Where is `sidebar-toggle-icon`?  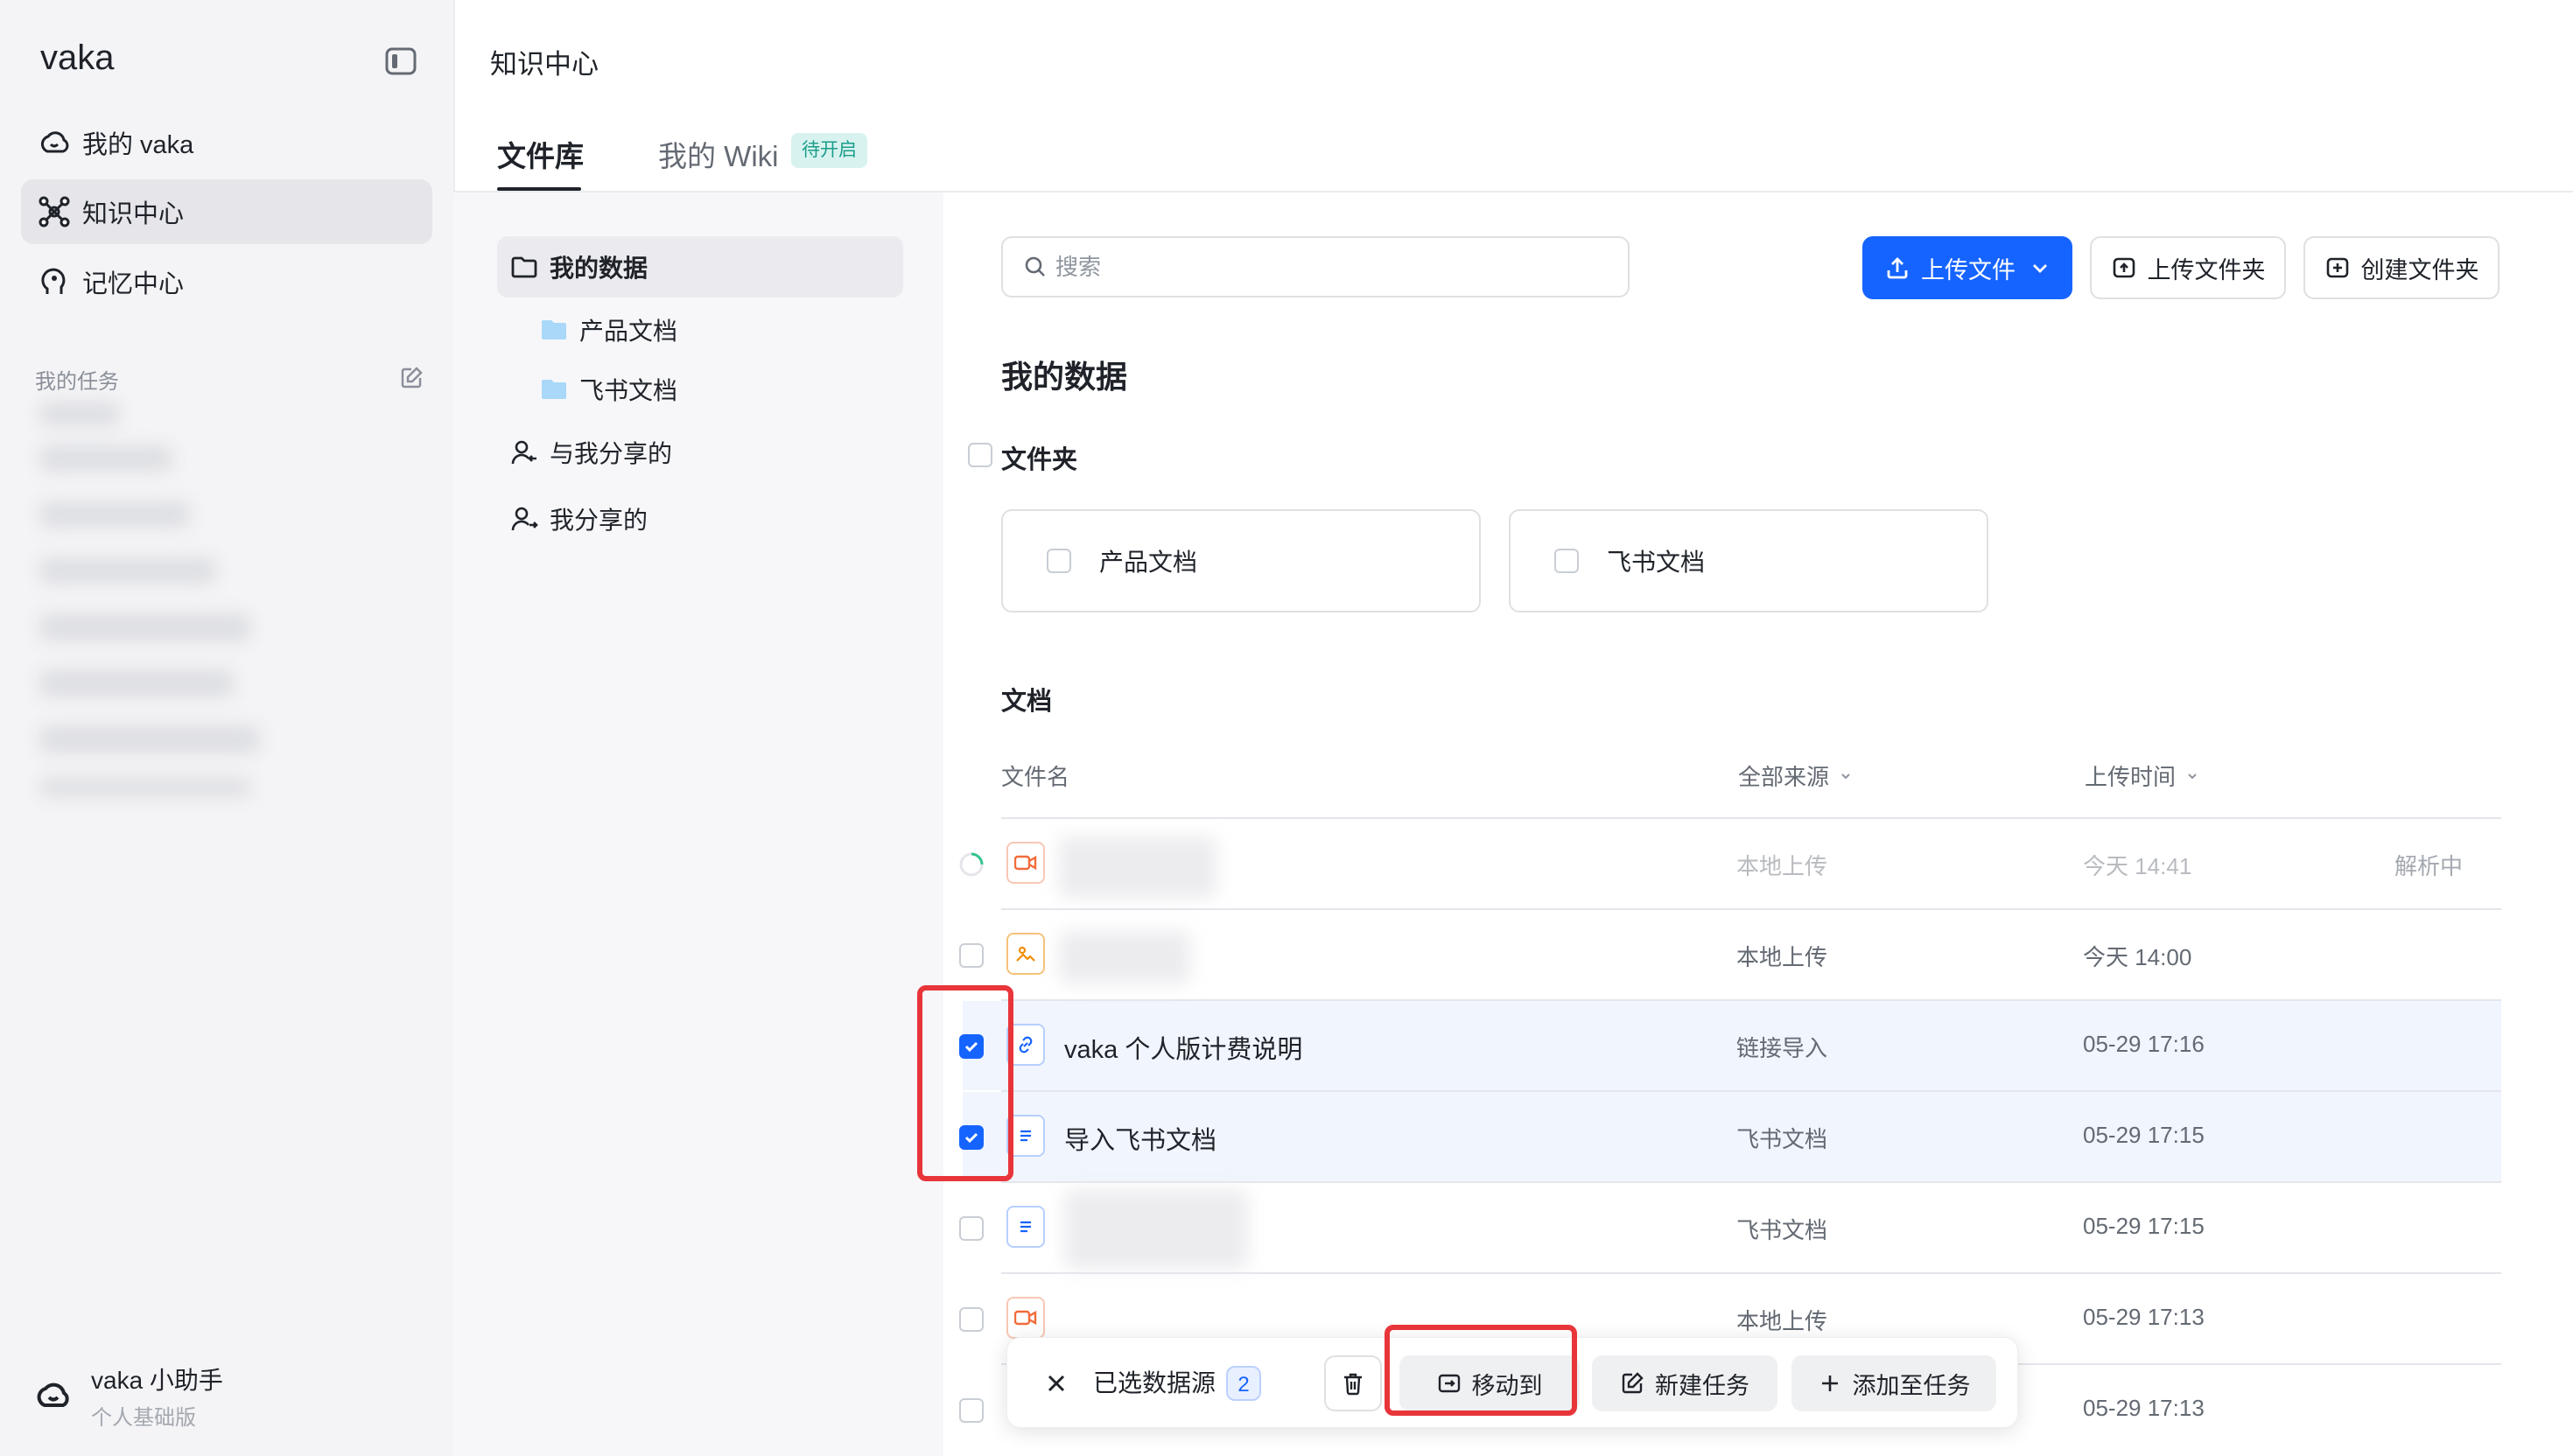
sidebar-toggle-icon is located at coordinates (401, 61).